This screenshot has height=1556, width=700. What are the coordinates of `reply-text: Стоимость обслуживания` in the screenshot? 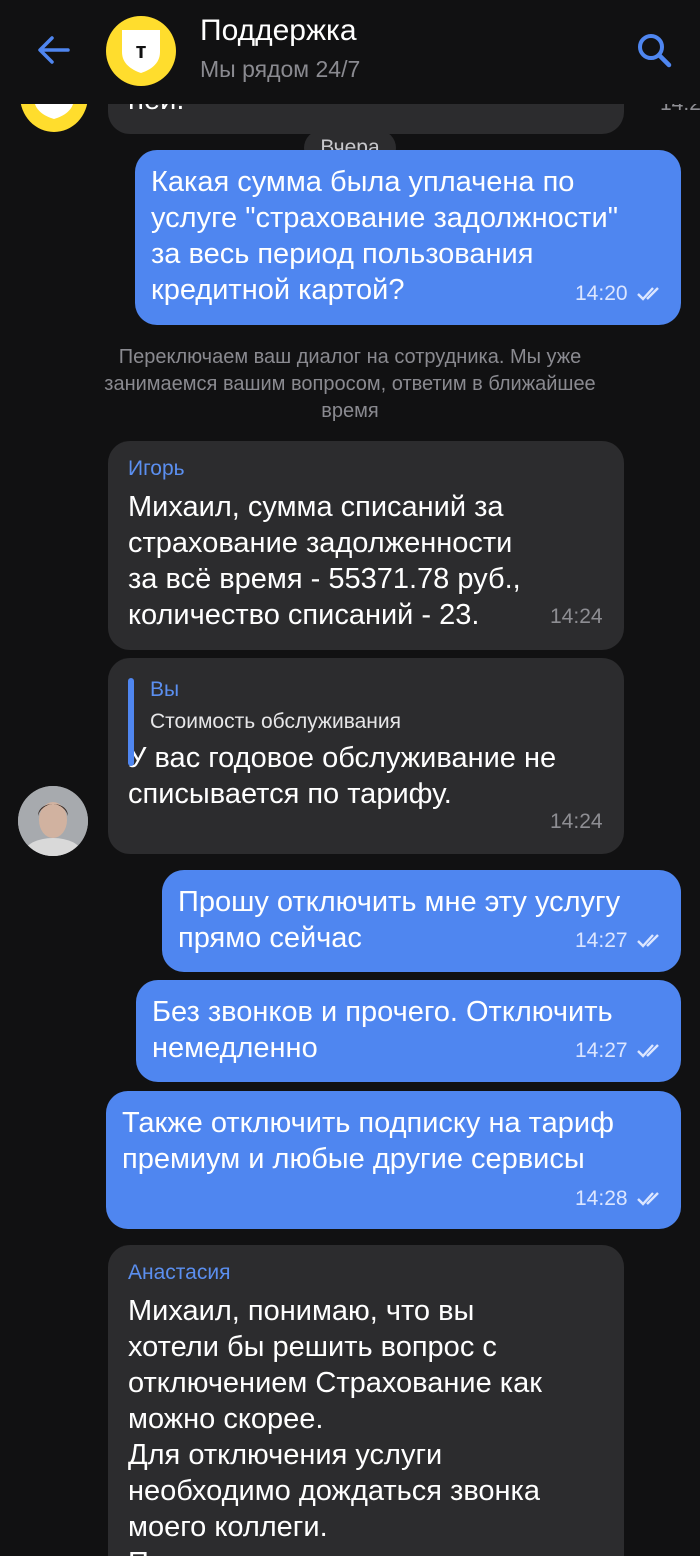 It's located at (276, 721).